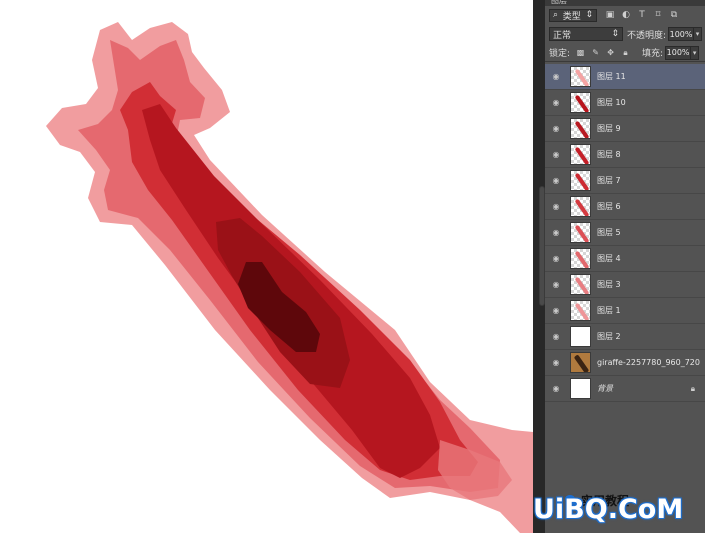 This screenshot has height=533, width=705. I want to click on layer-row: ◉ 图层 6, so click(625, 207).